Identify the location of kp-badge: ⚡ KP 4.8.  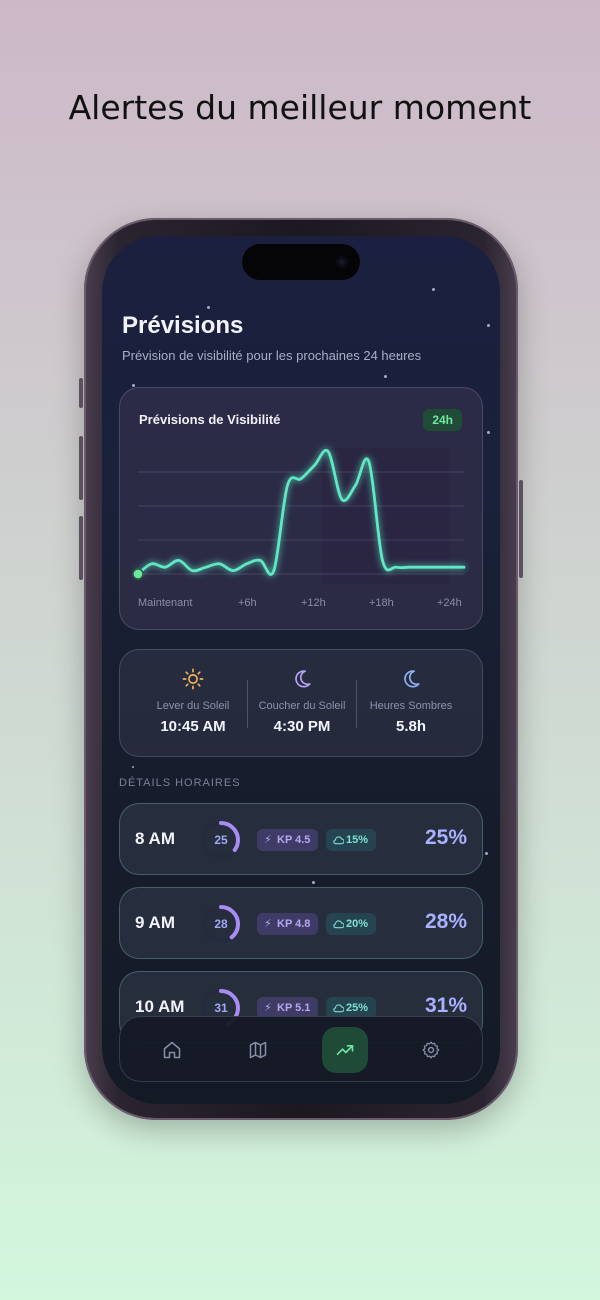
(288, 924).